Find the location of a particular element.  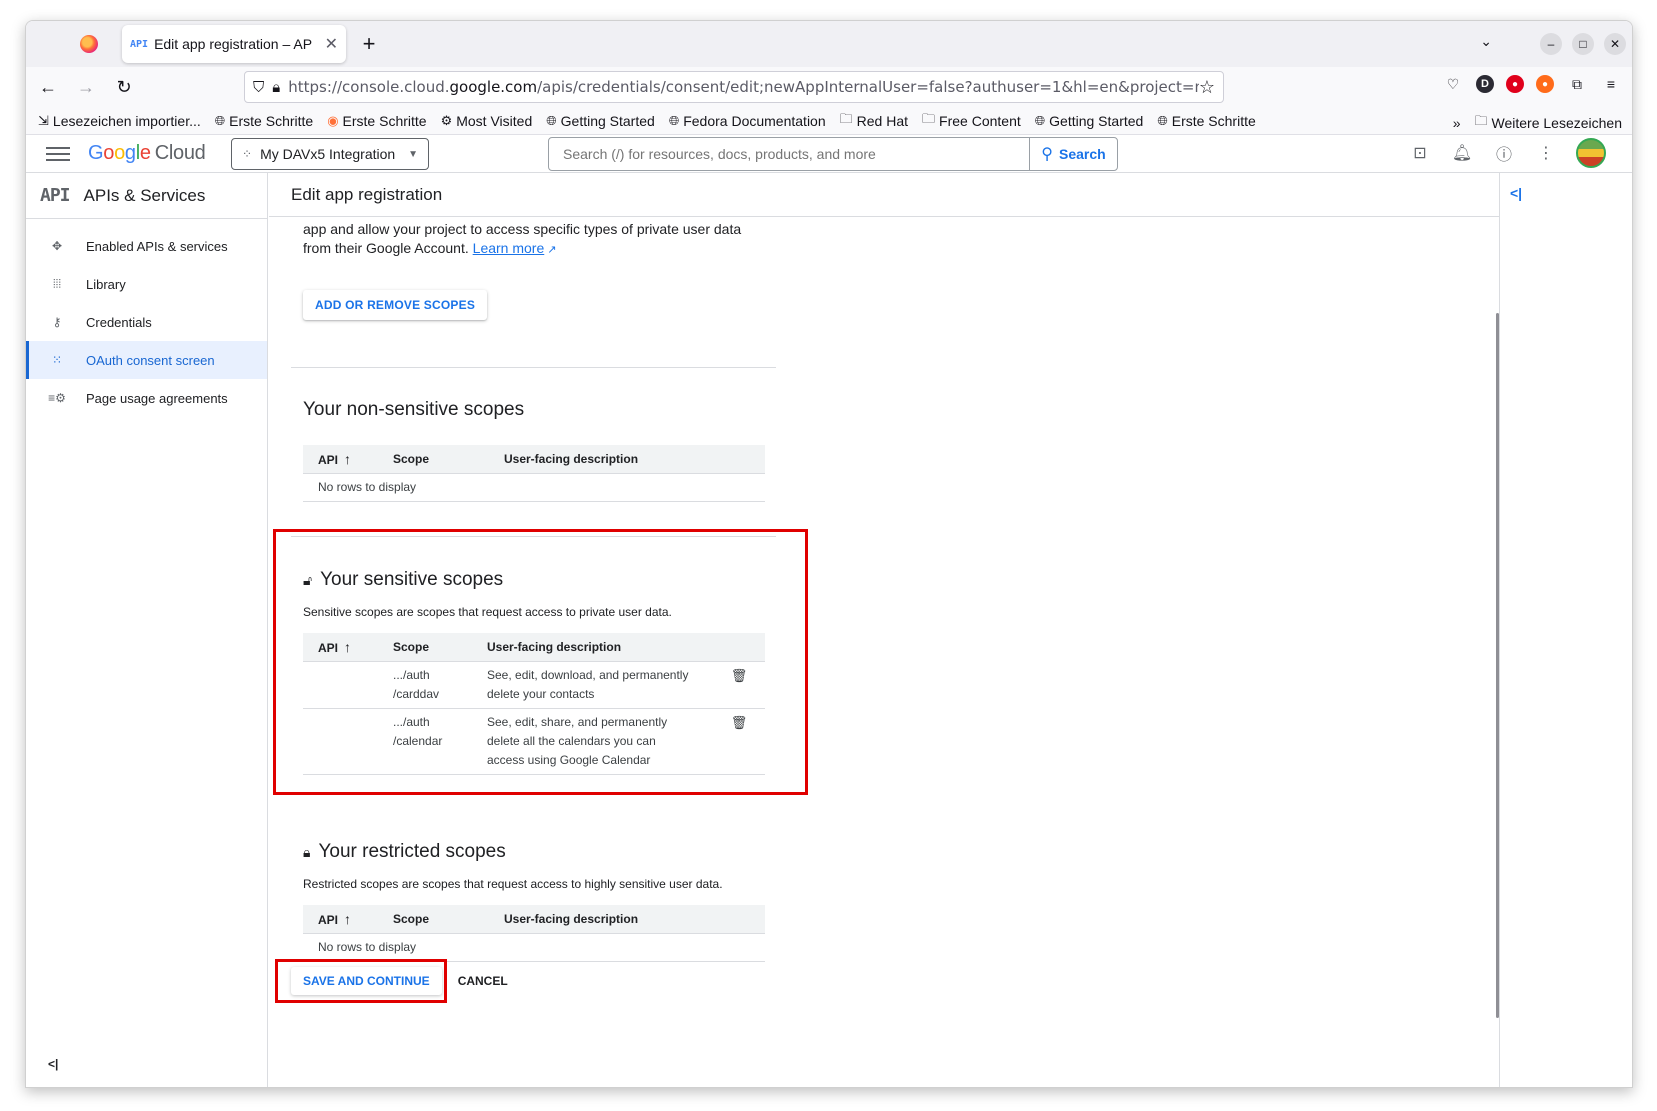

duckduckgo-icon: ● is located at coordinates (1545, 84).